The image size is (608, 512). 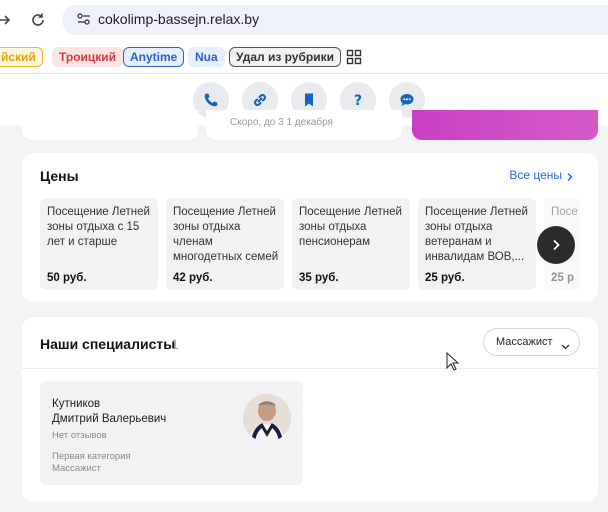 What do you see at coordinates (91, 456) in the screenshot?
I see `specialist-category: Первая категория` at bounding box center [91, 456].